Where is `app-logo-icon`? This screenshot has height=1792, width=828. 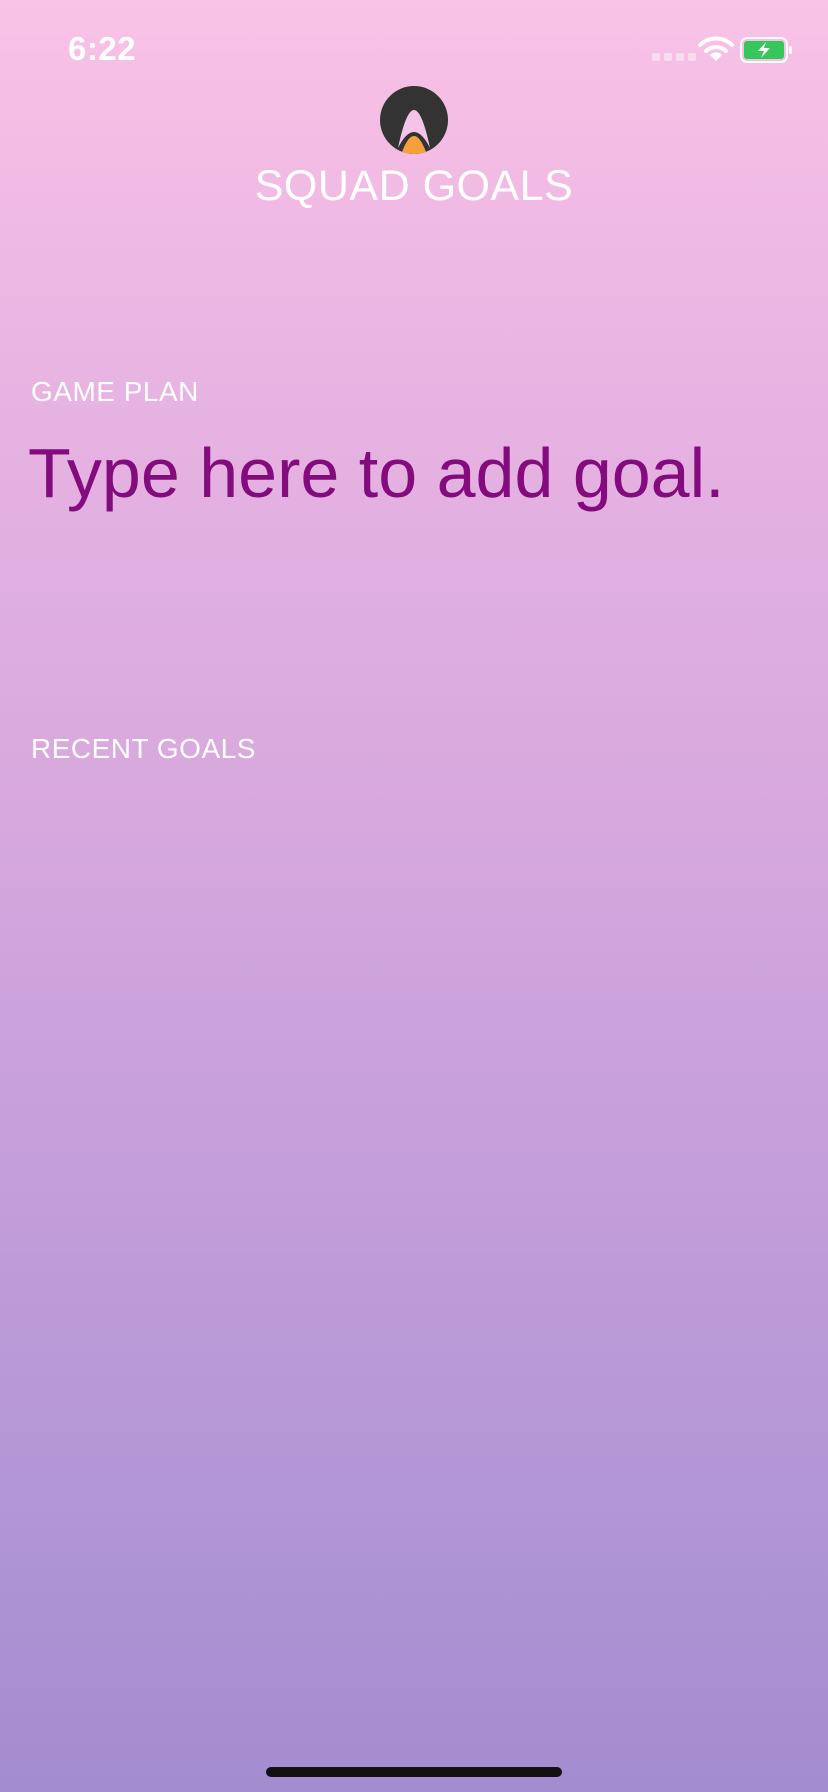 app-logo-icon is located at coordinates (414, 120).